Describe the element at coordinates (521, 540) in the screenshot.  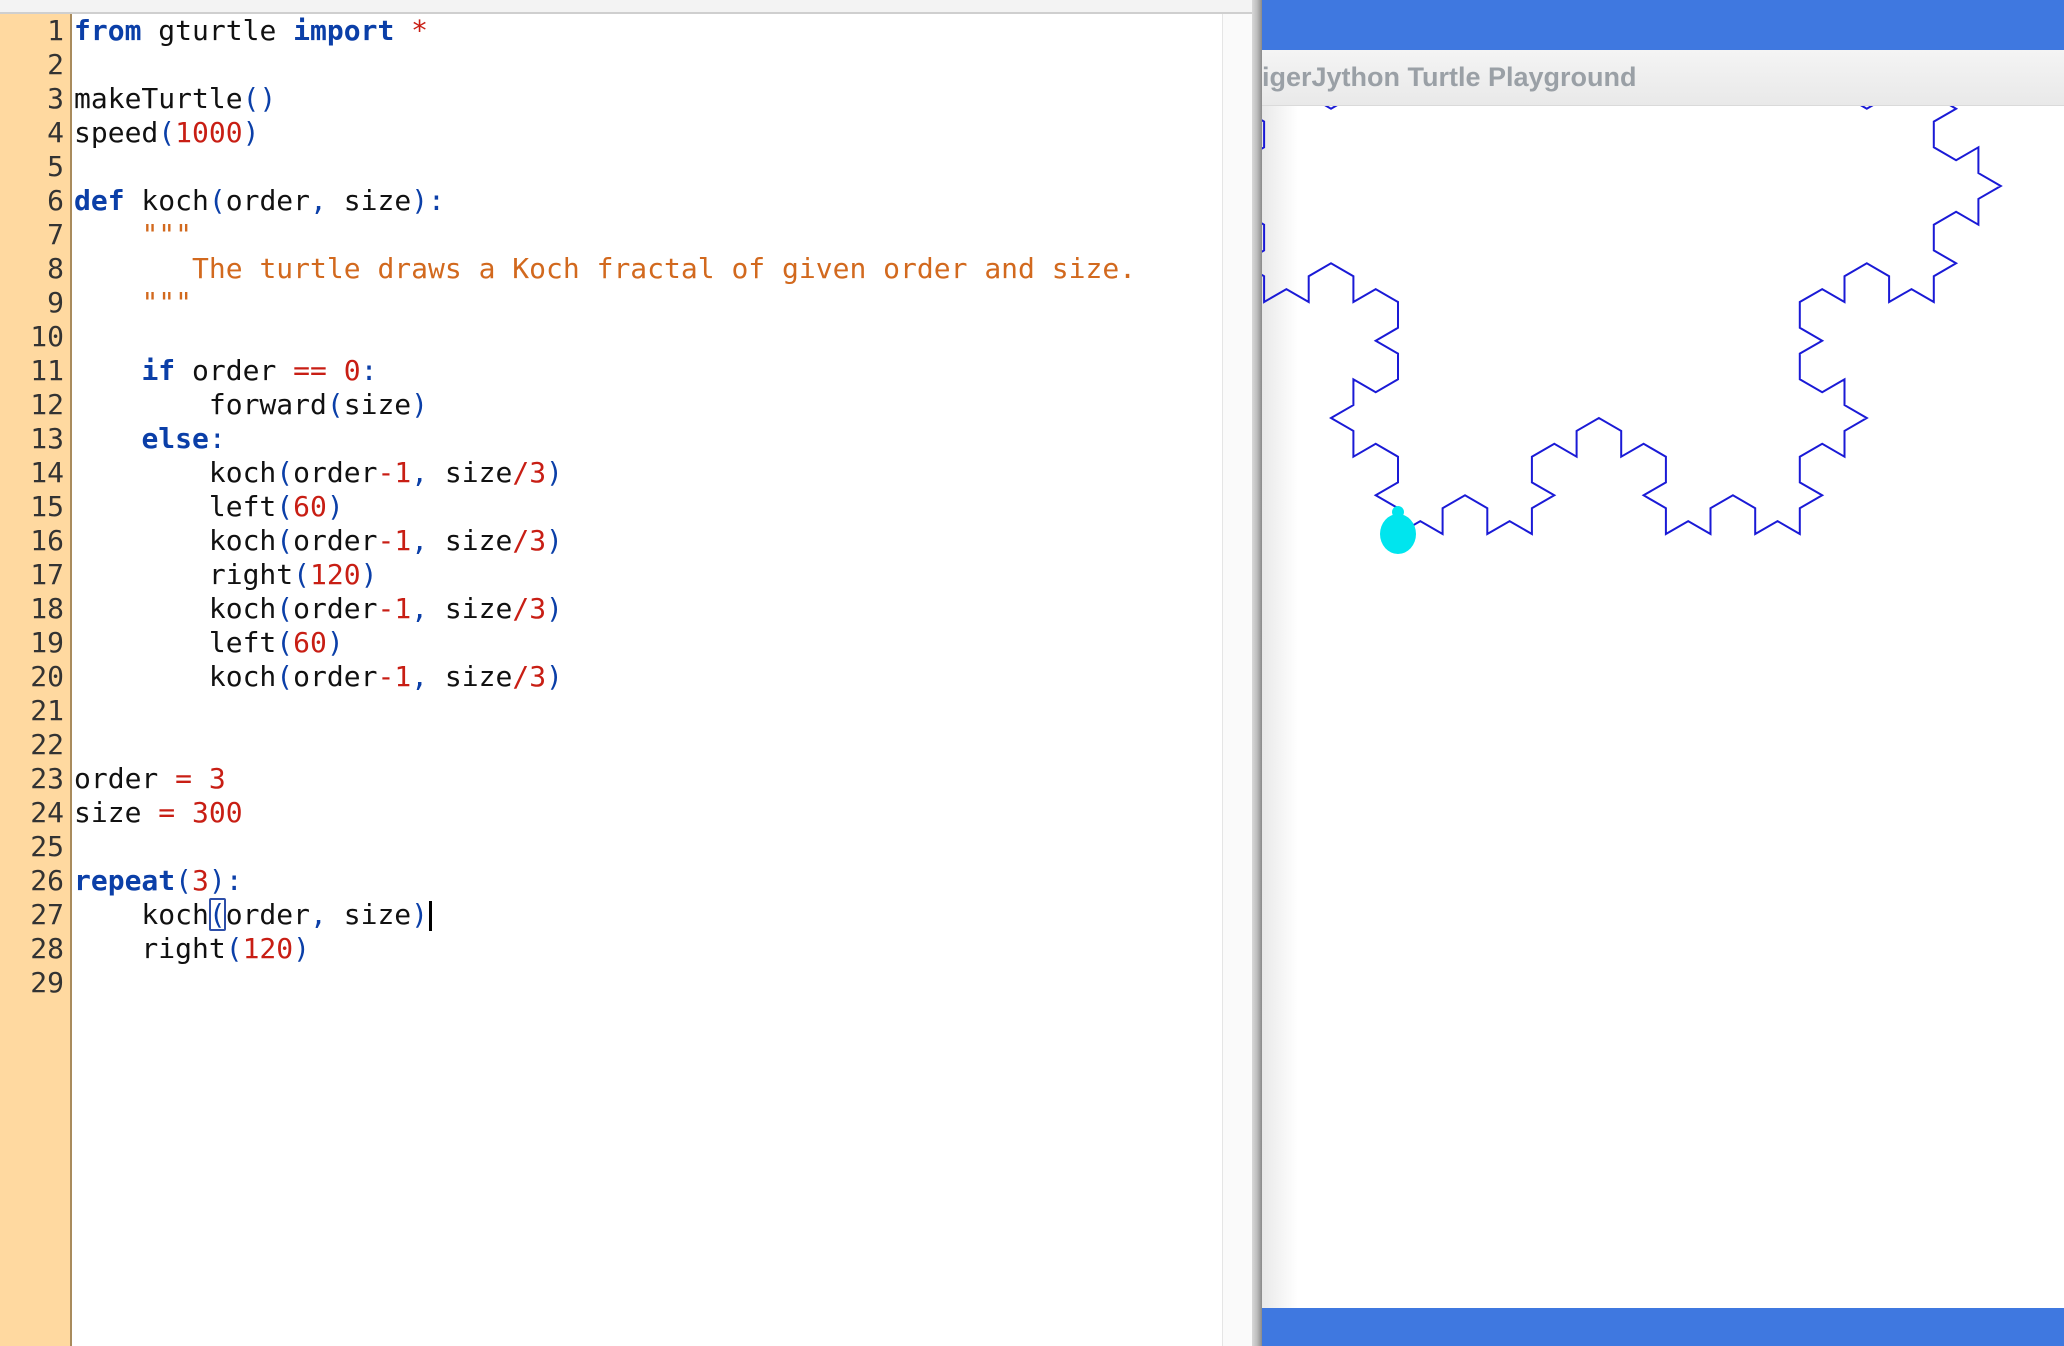
I see `code-token: /` at that location.